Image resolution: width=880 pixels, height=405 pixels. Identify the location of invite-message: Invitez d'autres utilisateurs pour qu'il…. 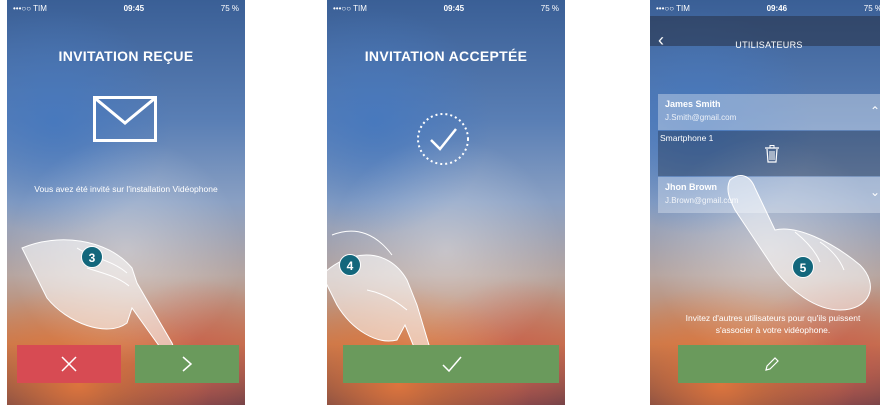
(773, 324).